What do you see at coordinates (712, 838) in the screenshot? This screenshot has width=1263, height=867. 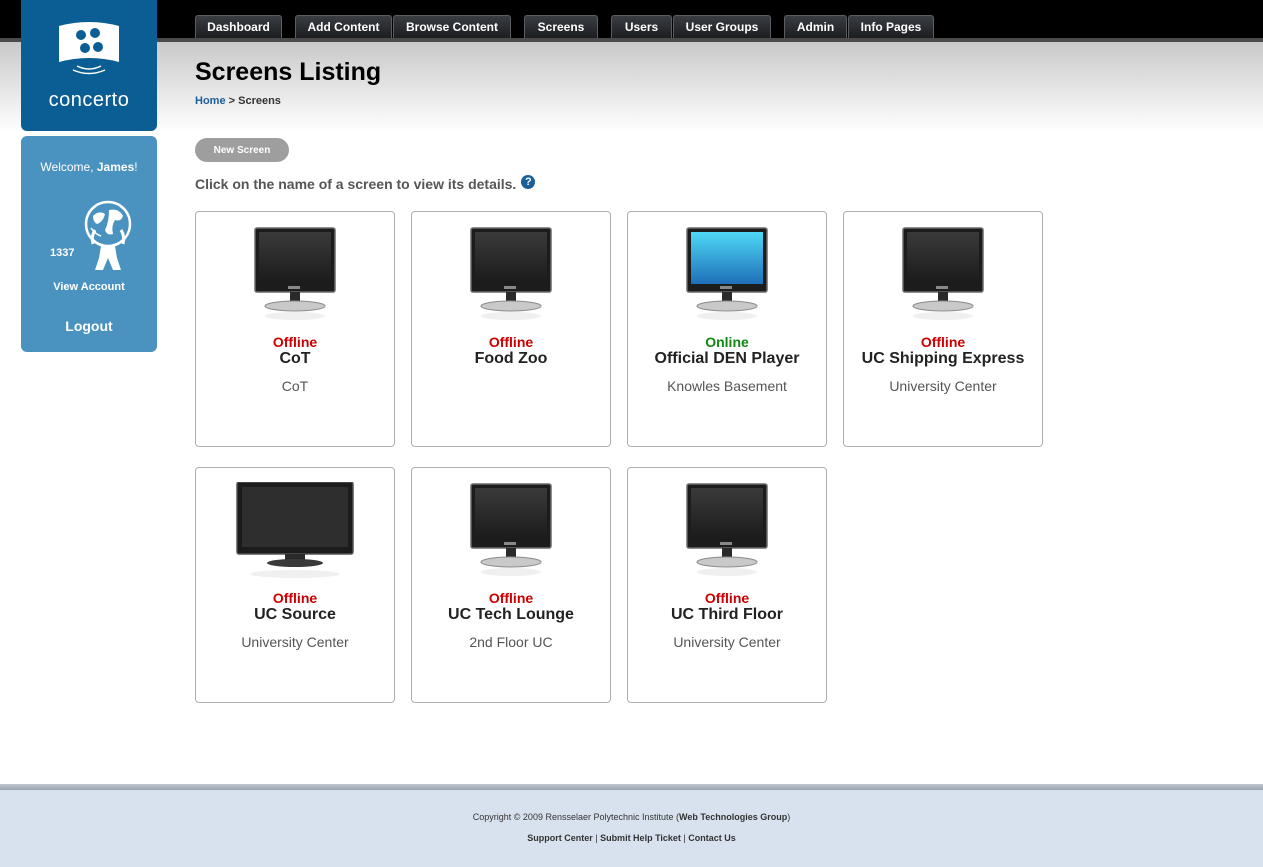 I see `contact-us-link: Contact Us` at bounding box center [712, 838].